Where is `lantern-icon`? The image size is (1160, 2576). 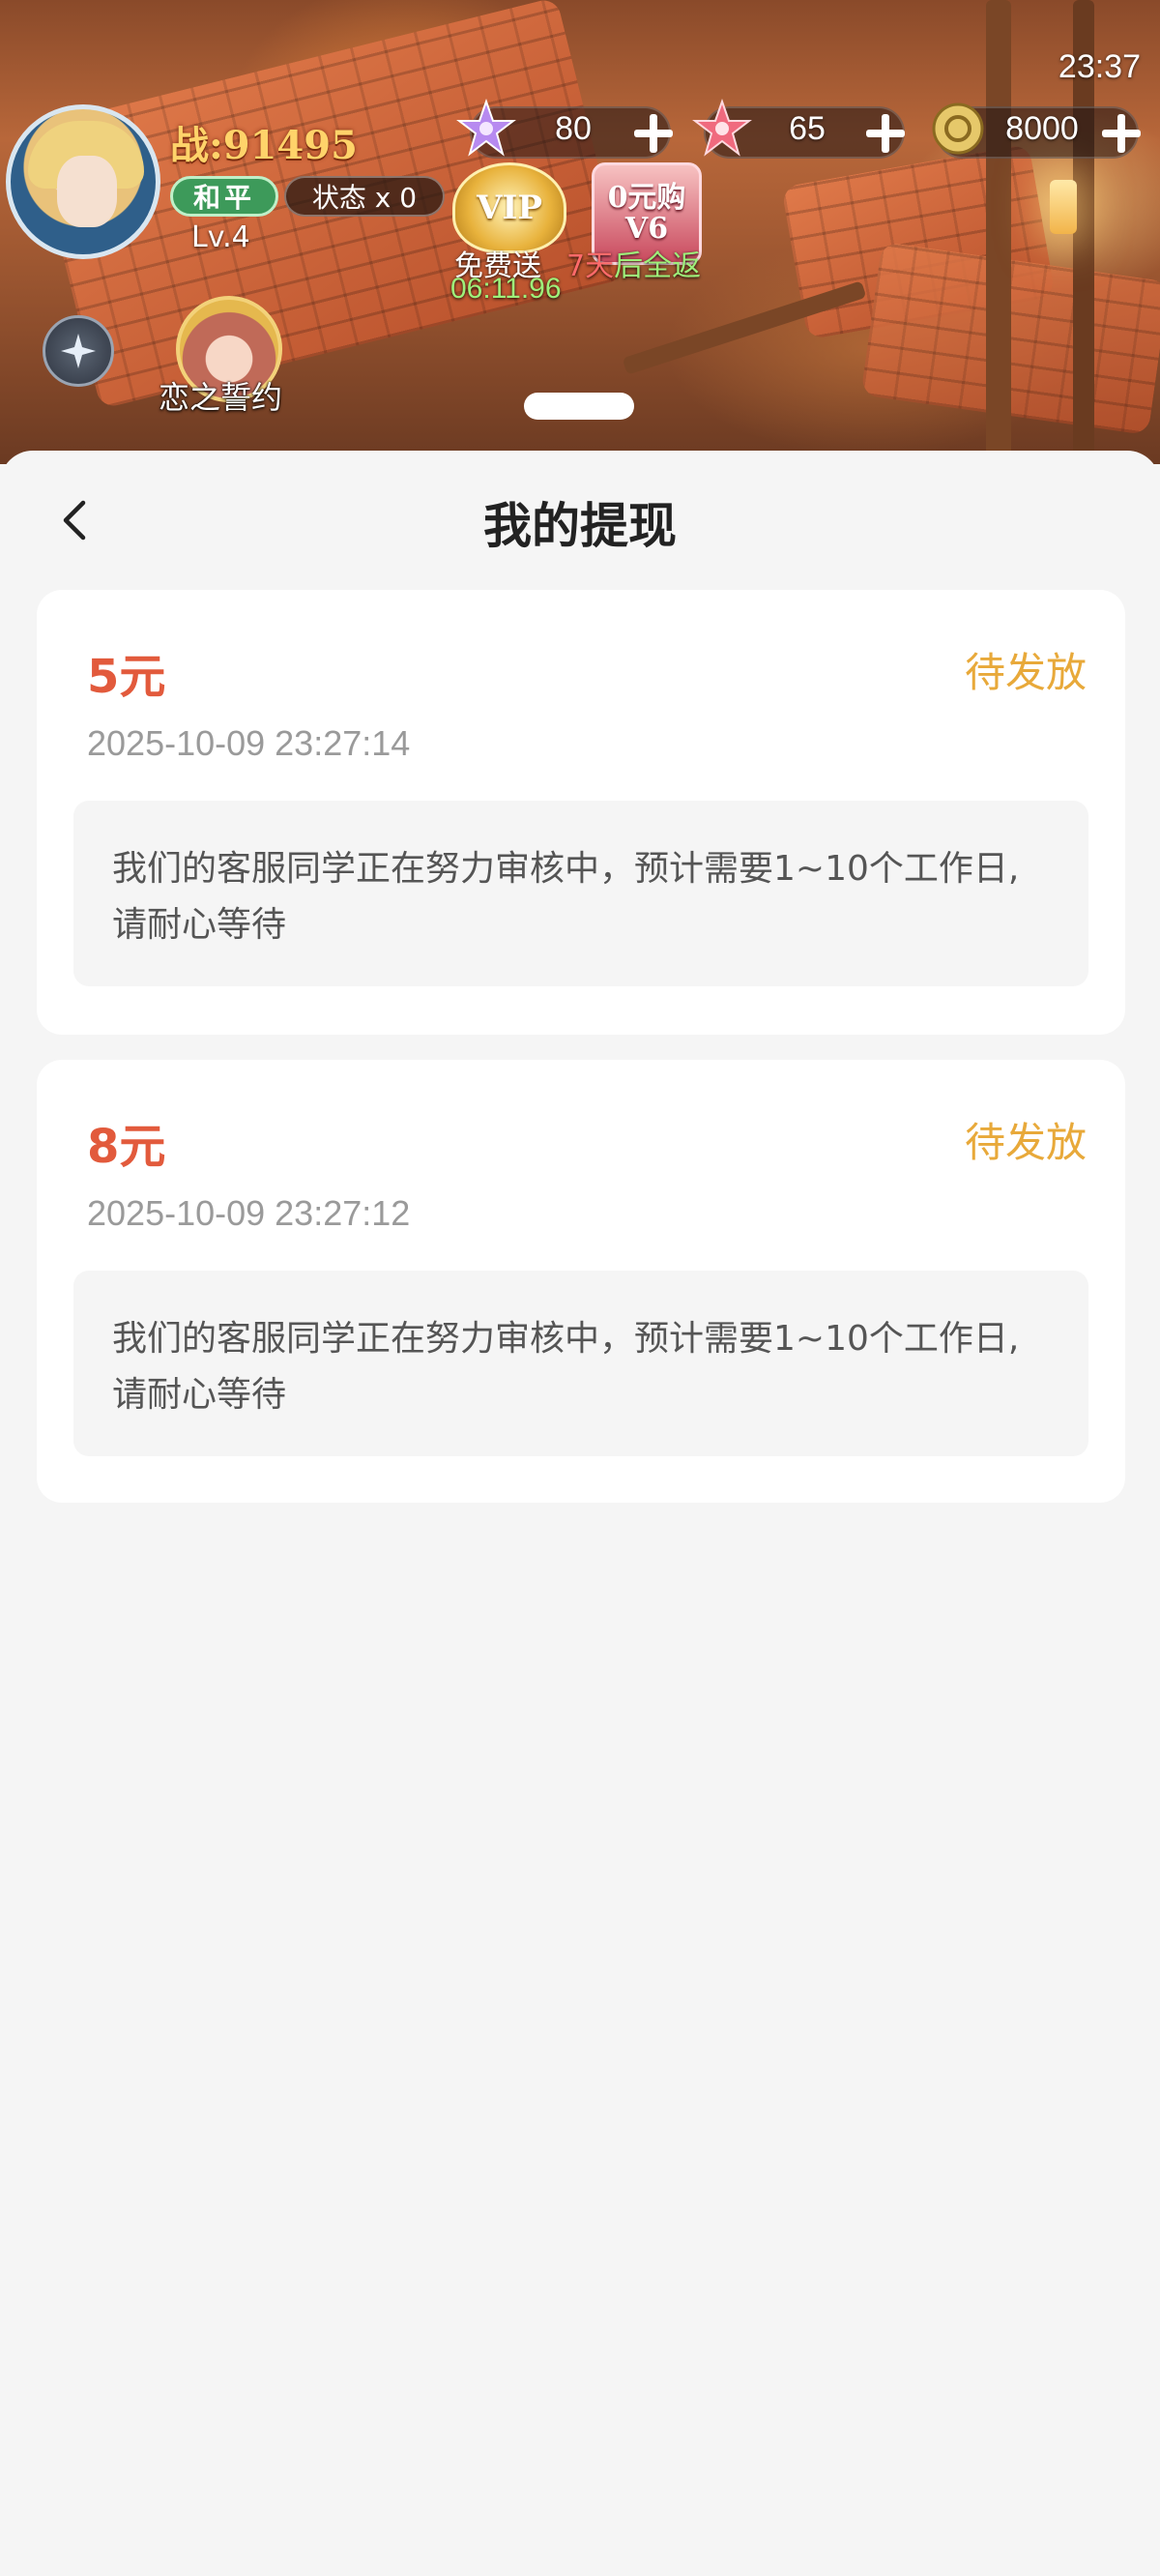
lantern-icon is located at coordinates (1063, 207).